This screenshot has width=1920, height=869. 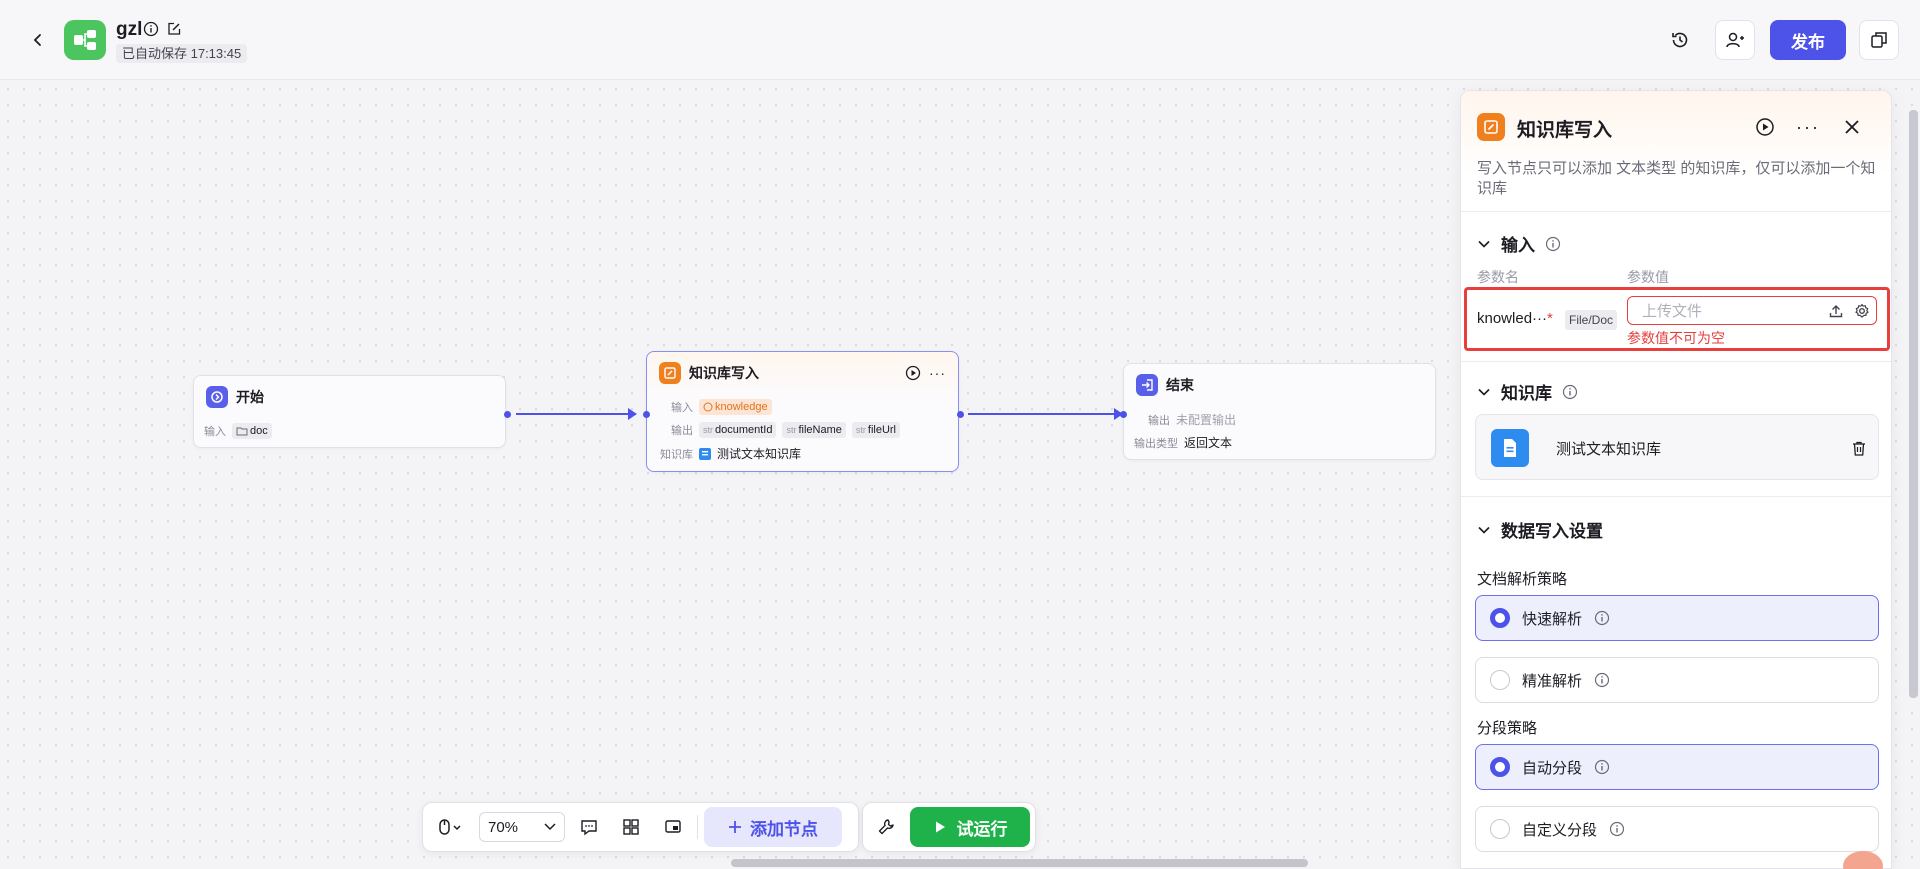 What do you see at coordinates (1522, 579) in the screenshot?
I see `parse-strategy-label: 文档解析策略` at bounding box center [1522, 579].